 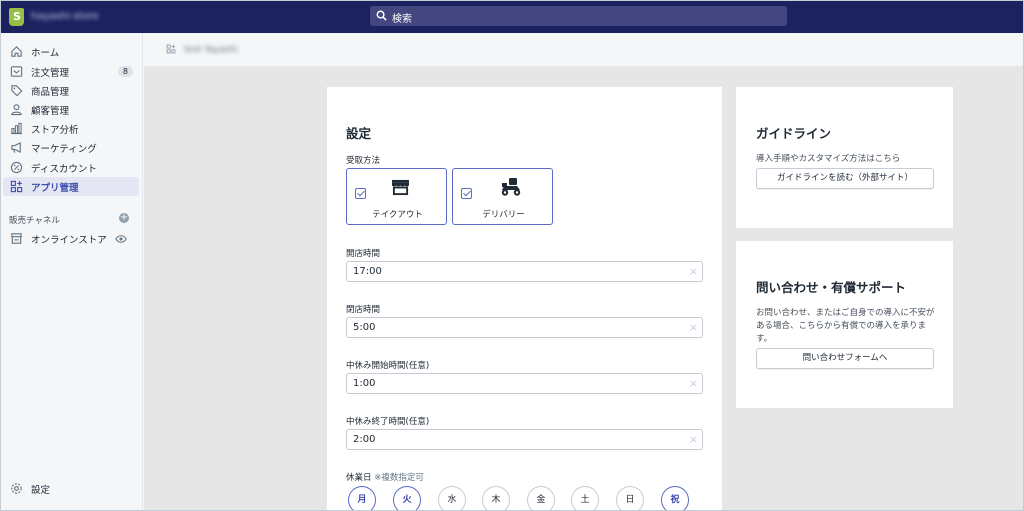 What do you see at coordinates (400, 189) in the screenshot?
I see `storefront-icon` at bounding box center [400, 189].